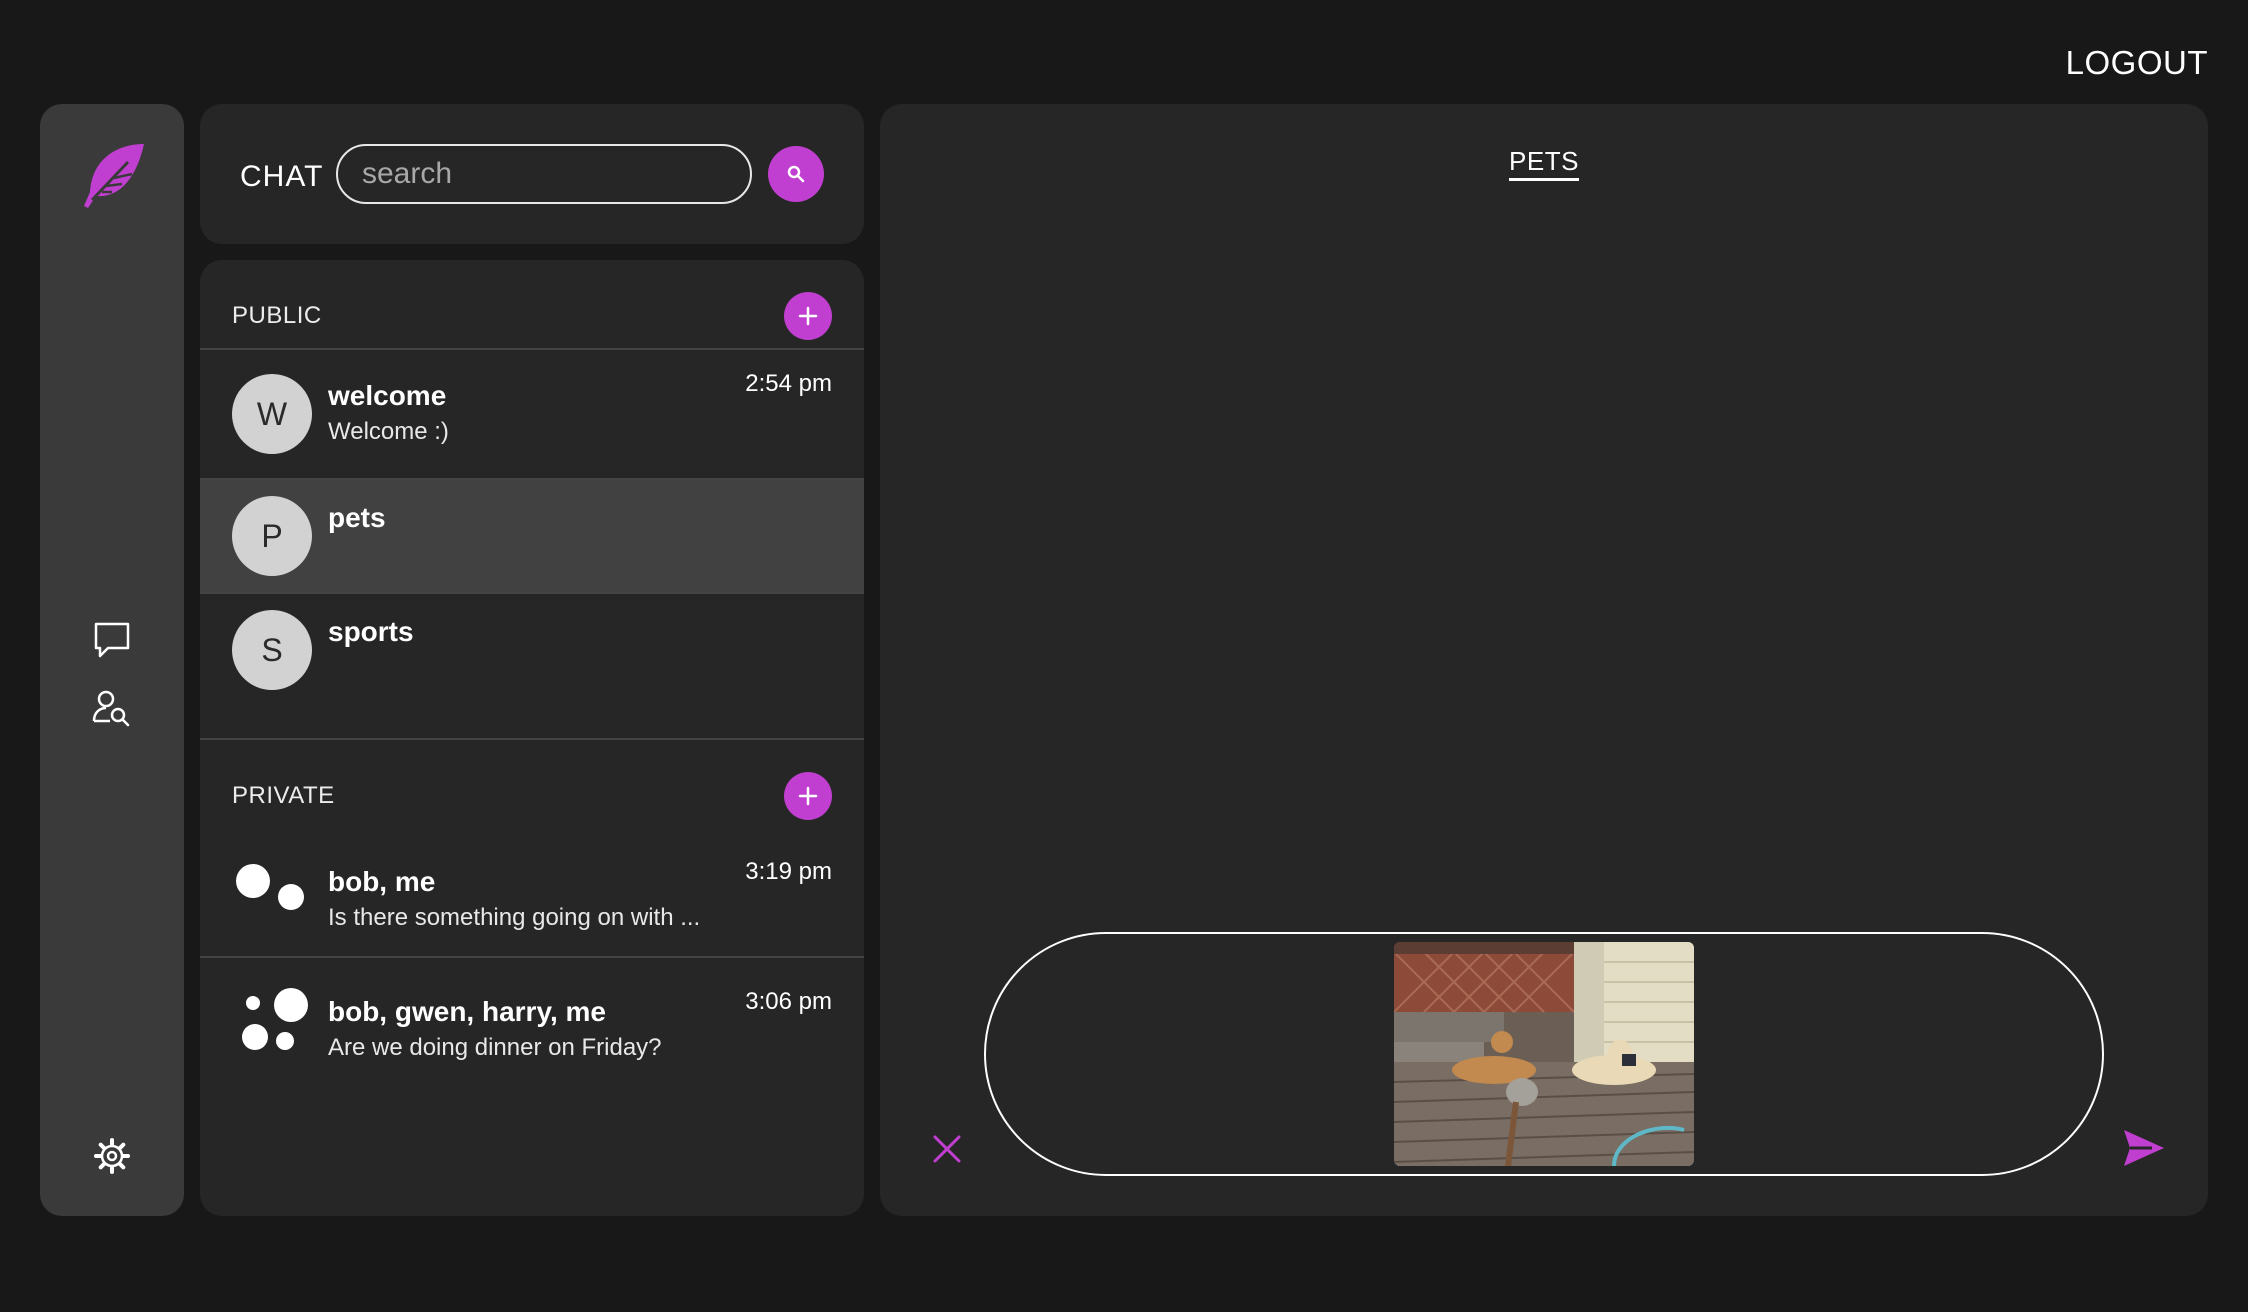 The height and width of the screenshot is (1312, 2248). I want to click on avatar: S, so click(272, 650).